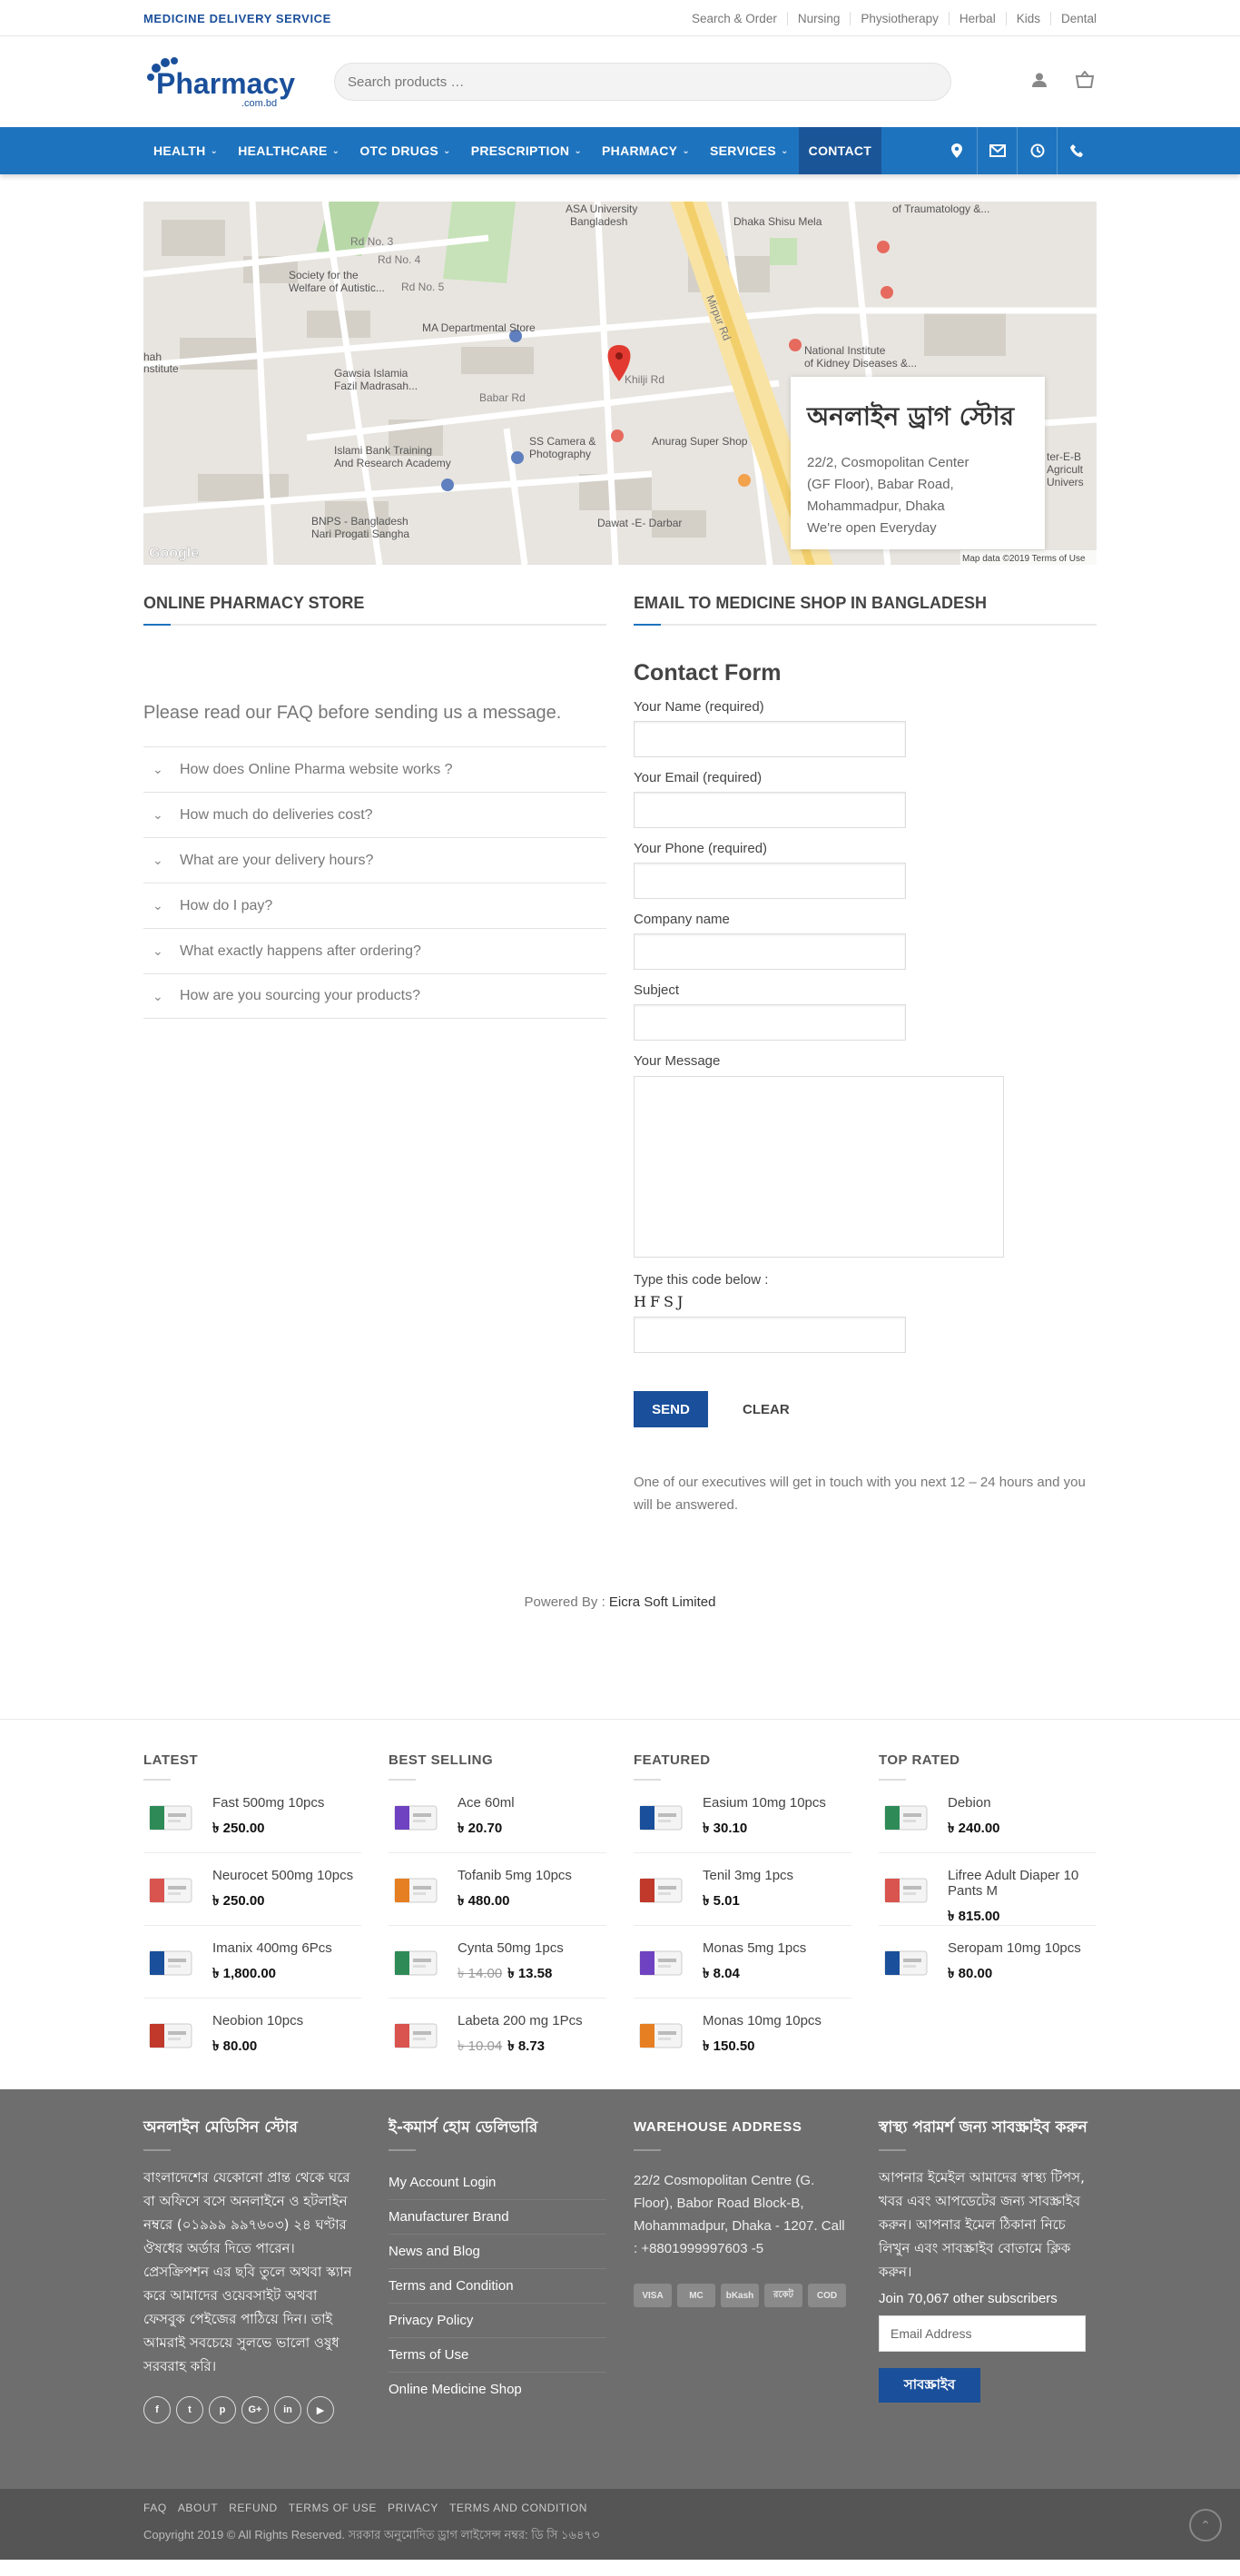 Image resolution: width=1240 pixels, height=2576 pixels. I want to click on bottom-link: FAQ, so click(155, 2508).